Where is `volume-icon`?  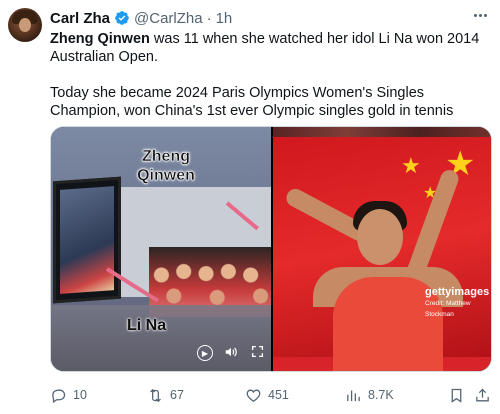 volume-icon is located at coordinates (231, 353).